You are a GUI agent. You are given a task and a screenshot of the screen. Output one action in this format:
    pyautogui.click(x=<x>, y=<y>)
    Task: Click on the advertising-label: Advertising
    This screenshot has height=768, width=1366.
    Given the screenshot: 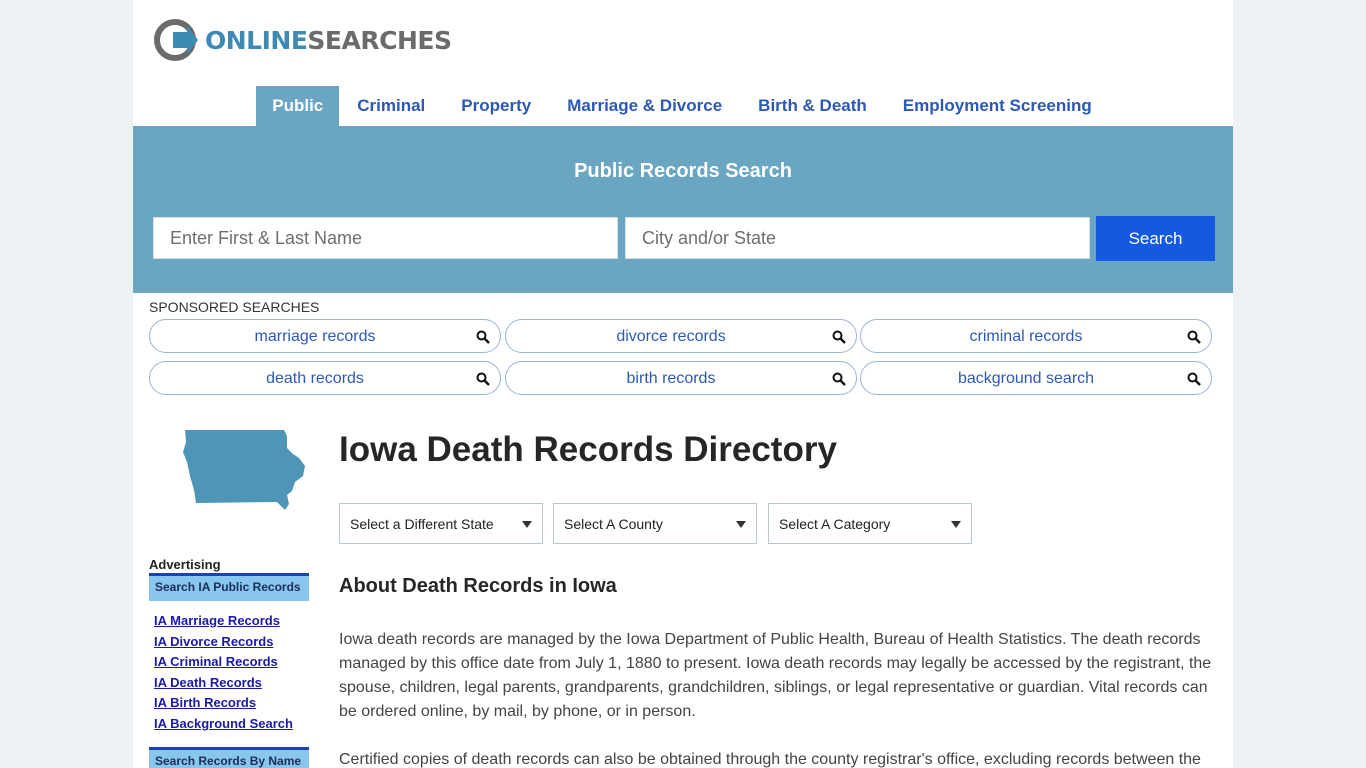 What is the action you would take?
    pyautogui.click(x=185, y=564)
    